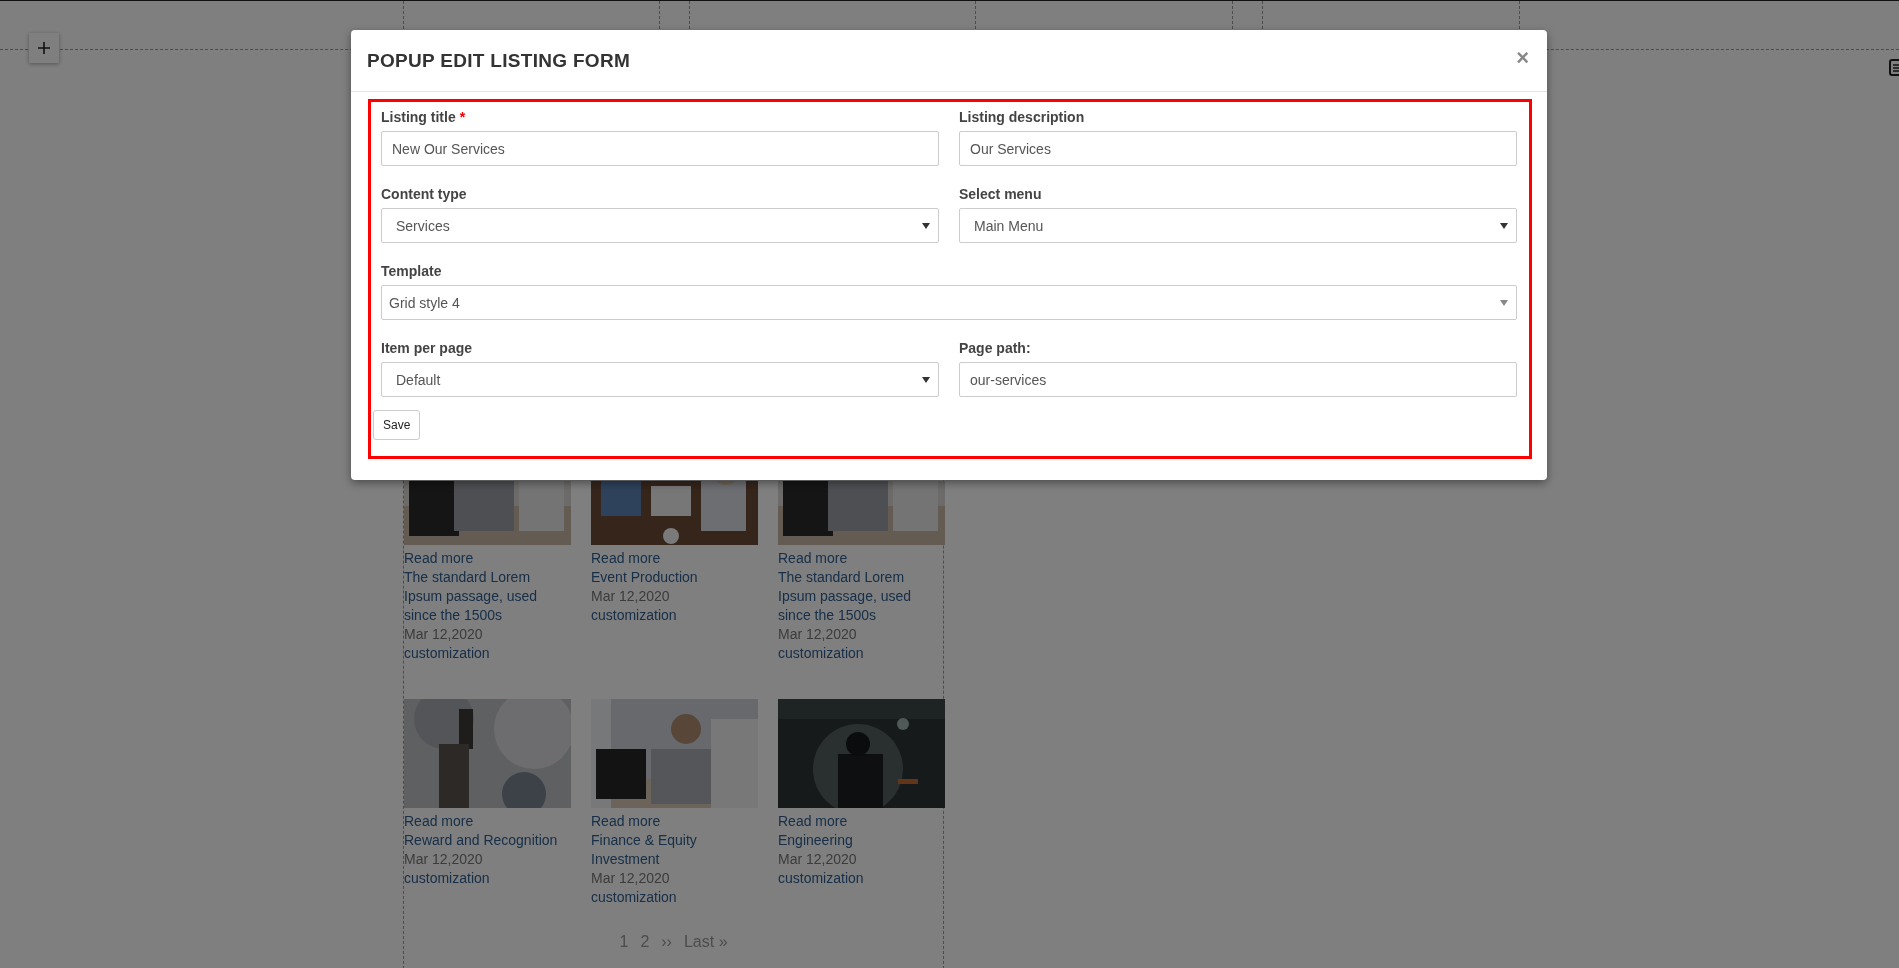  I want to click on field-label: Content type, so click(424, 194).